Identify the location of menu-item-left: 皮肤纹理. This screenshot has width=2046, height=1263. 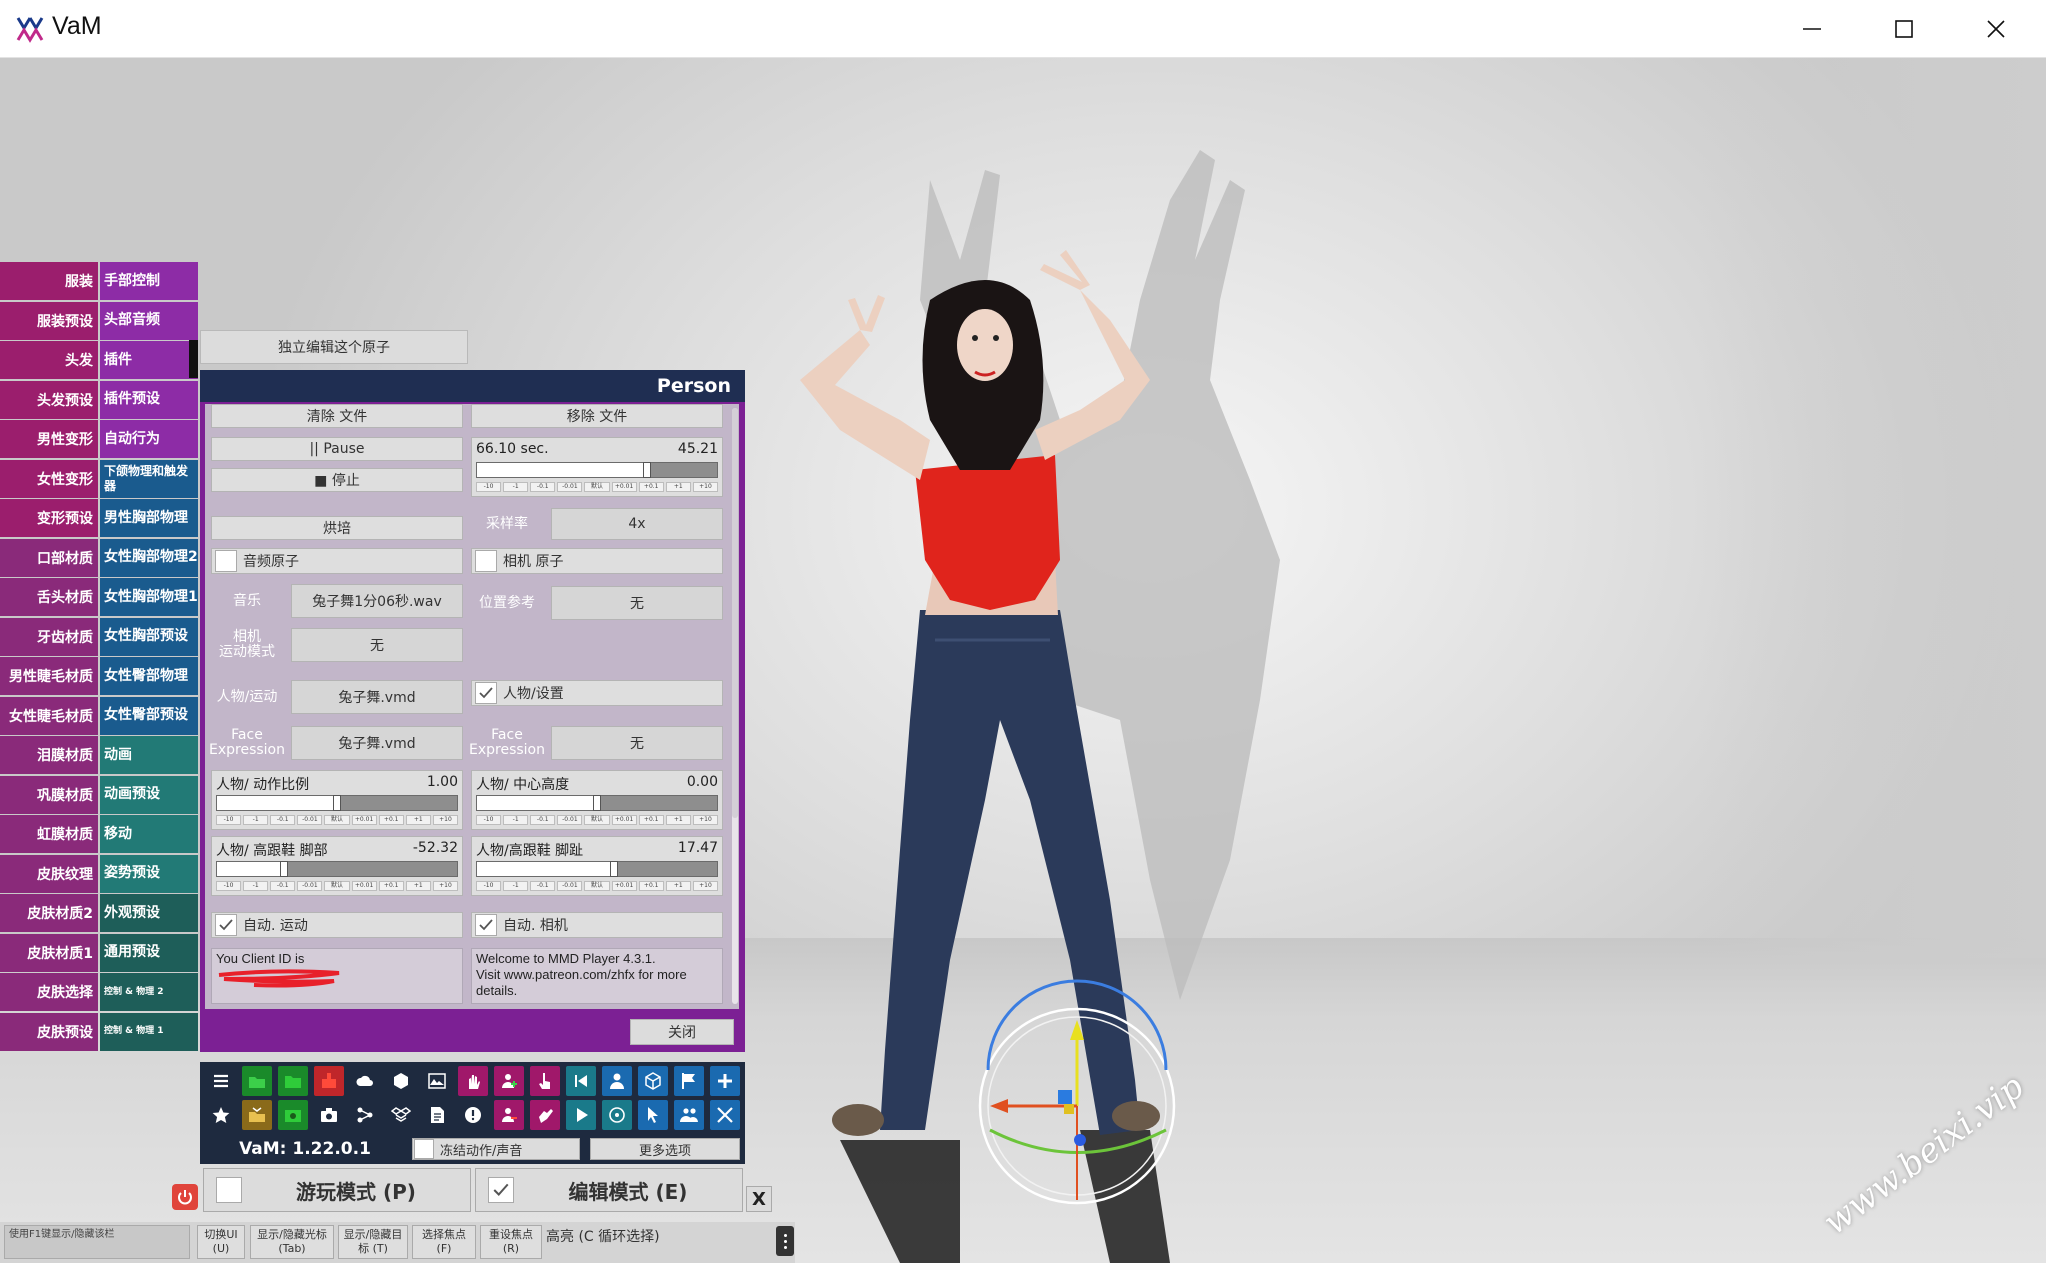
(49, 873).